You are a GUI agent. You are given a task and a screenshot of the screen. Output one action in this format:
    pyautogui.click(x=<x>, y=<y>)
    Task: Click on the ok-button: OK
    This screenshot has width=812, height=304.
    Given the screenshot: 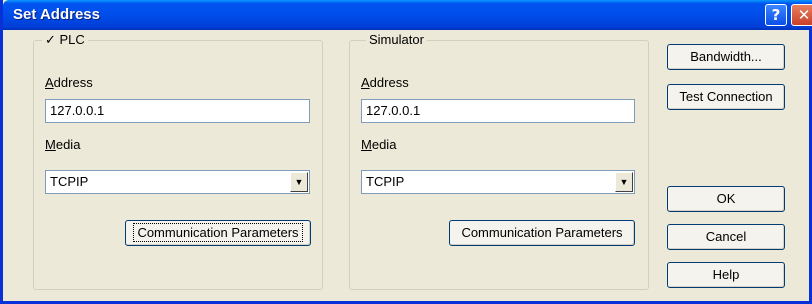 What is the action you would take?
    pyautogui.click(x=726, y=199)
    